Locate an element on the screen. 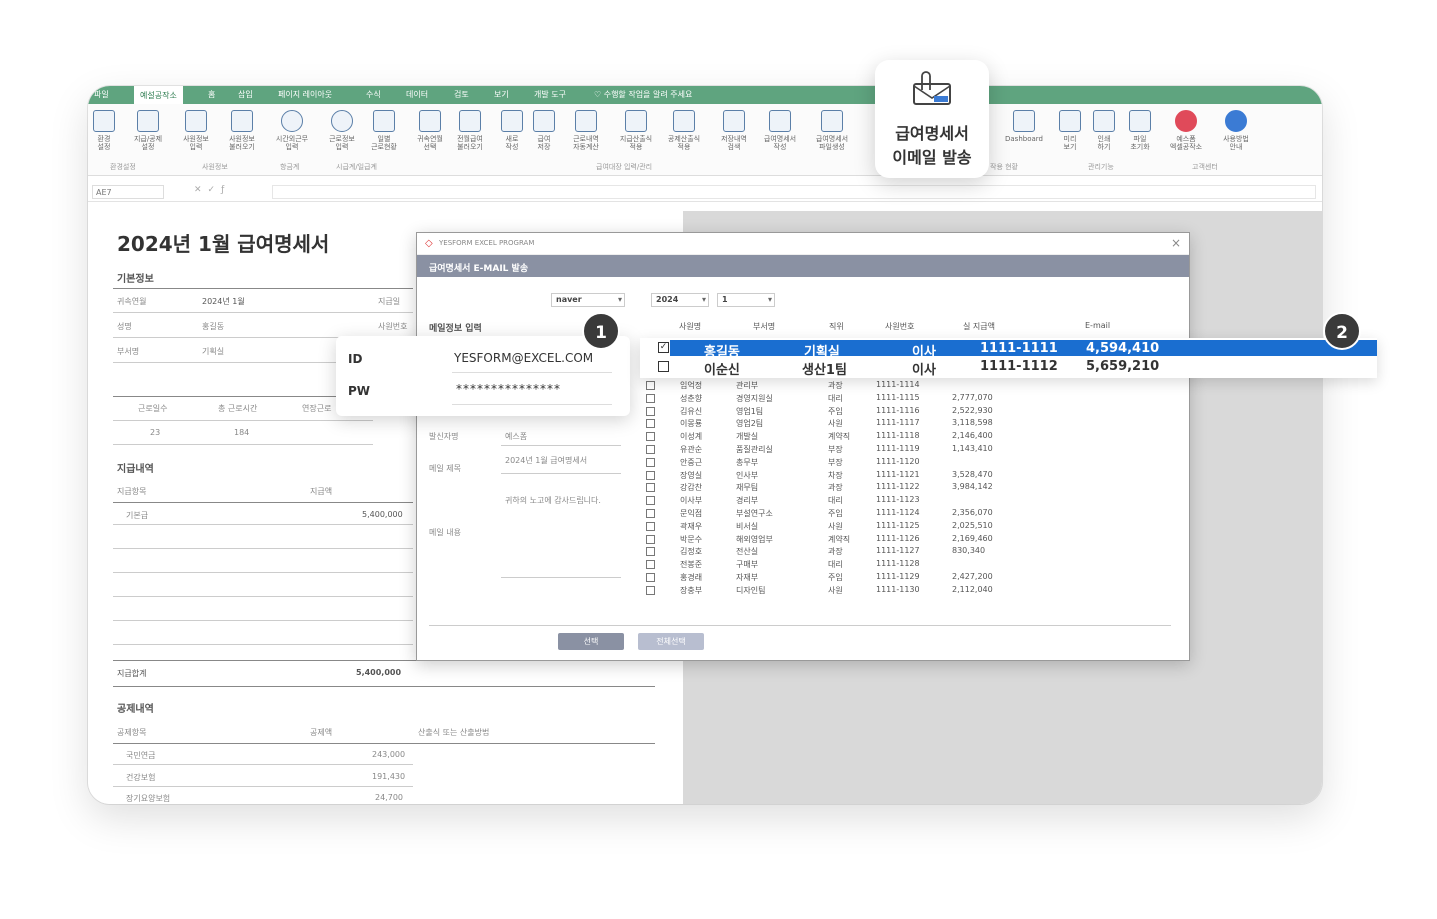 This screenshot has width=1437, height=919. email-send-callout: 급여명세서 이메일 발송 is located at coordinates (932, 119).